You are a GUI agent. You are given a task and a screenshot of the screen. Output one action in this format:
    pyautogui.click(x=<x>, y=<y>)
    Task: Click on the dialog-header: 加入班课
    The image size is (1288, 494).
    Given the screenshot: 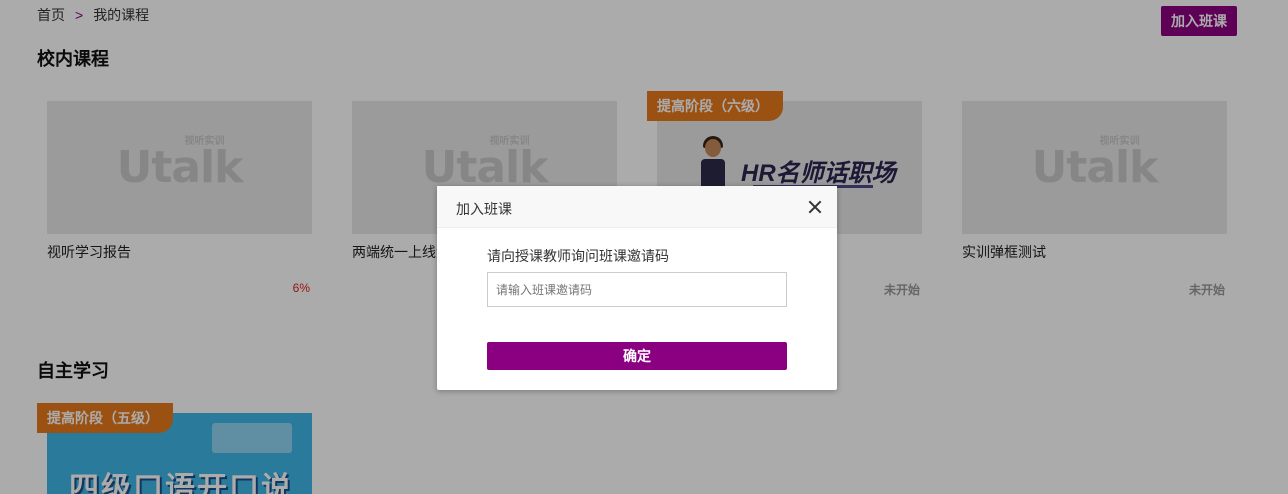 What is the action you would take?
    pyautogui.click(x=637, y=207)
    